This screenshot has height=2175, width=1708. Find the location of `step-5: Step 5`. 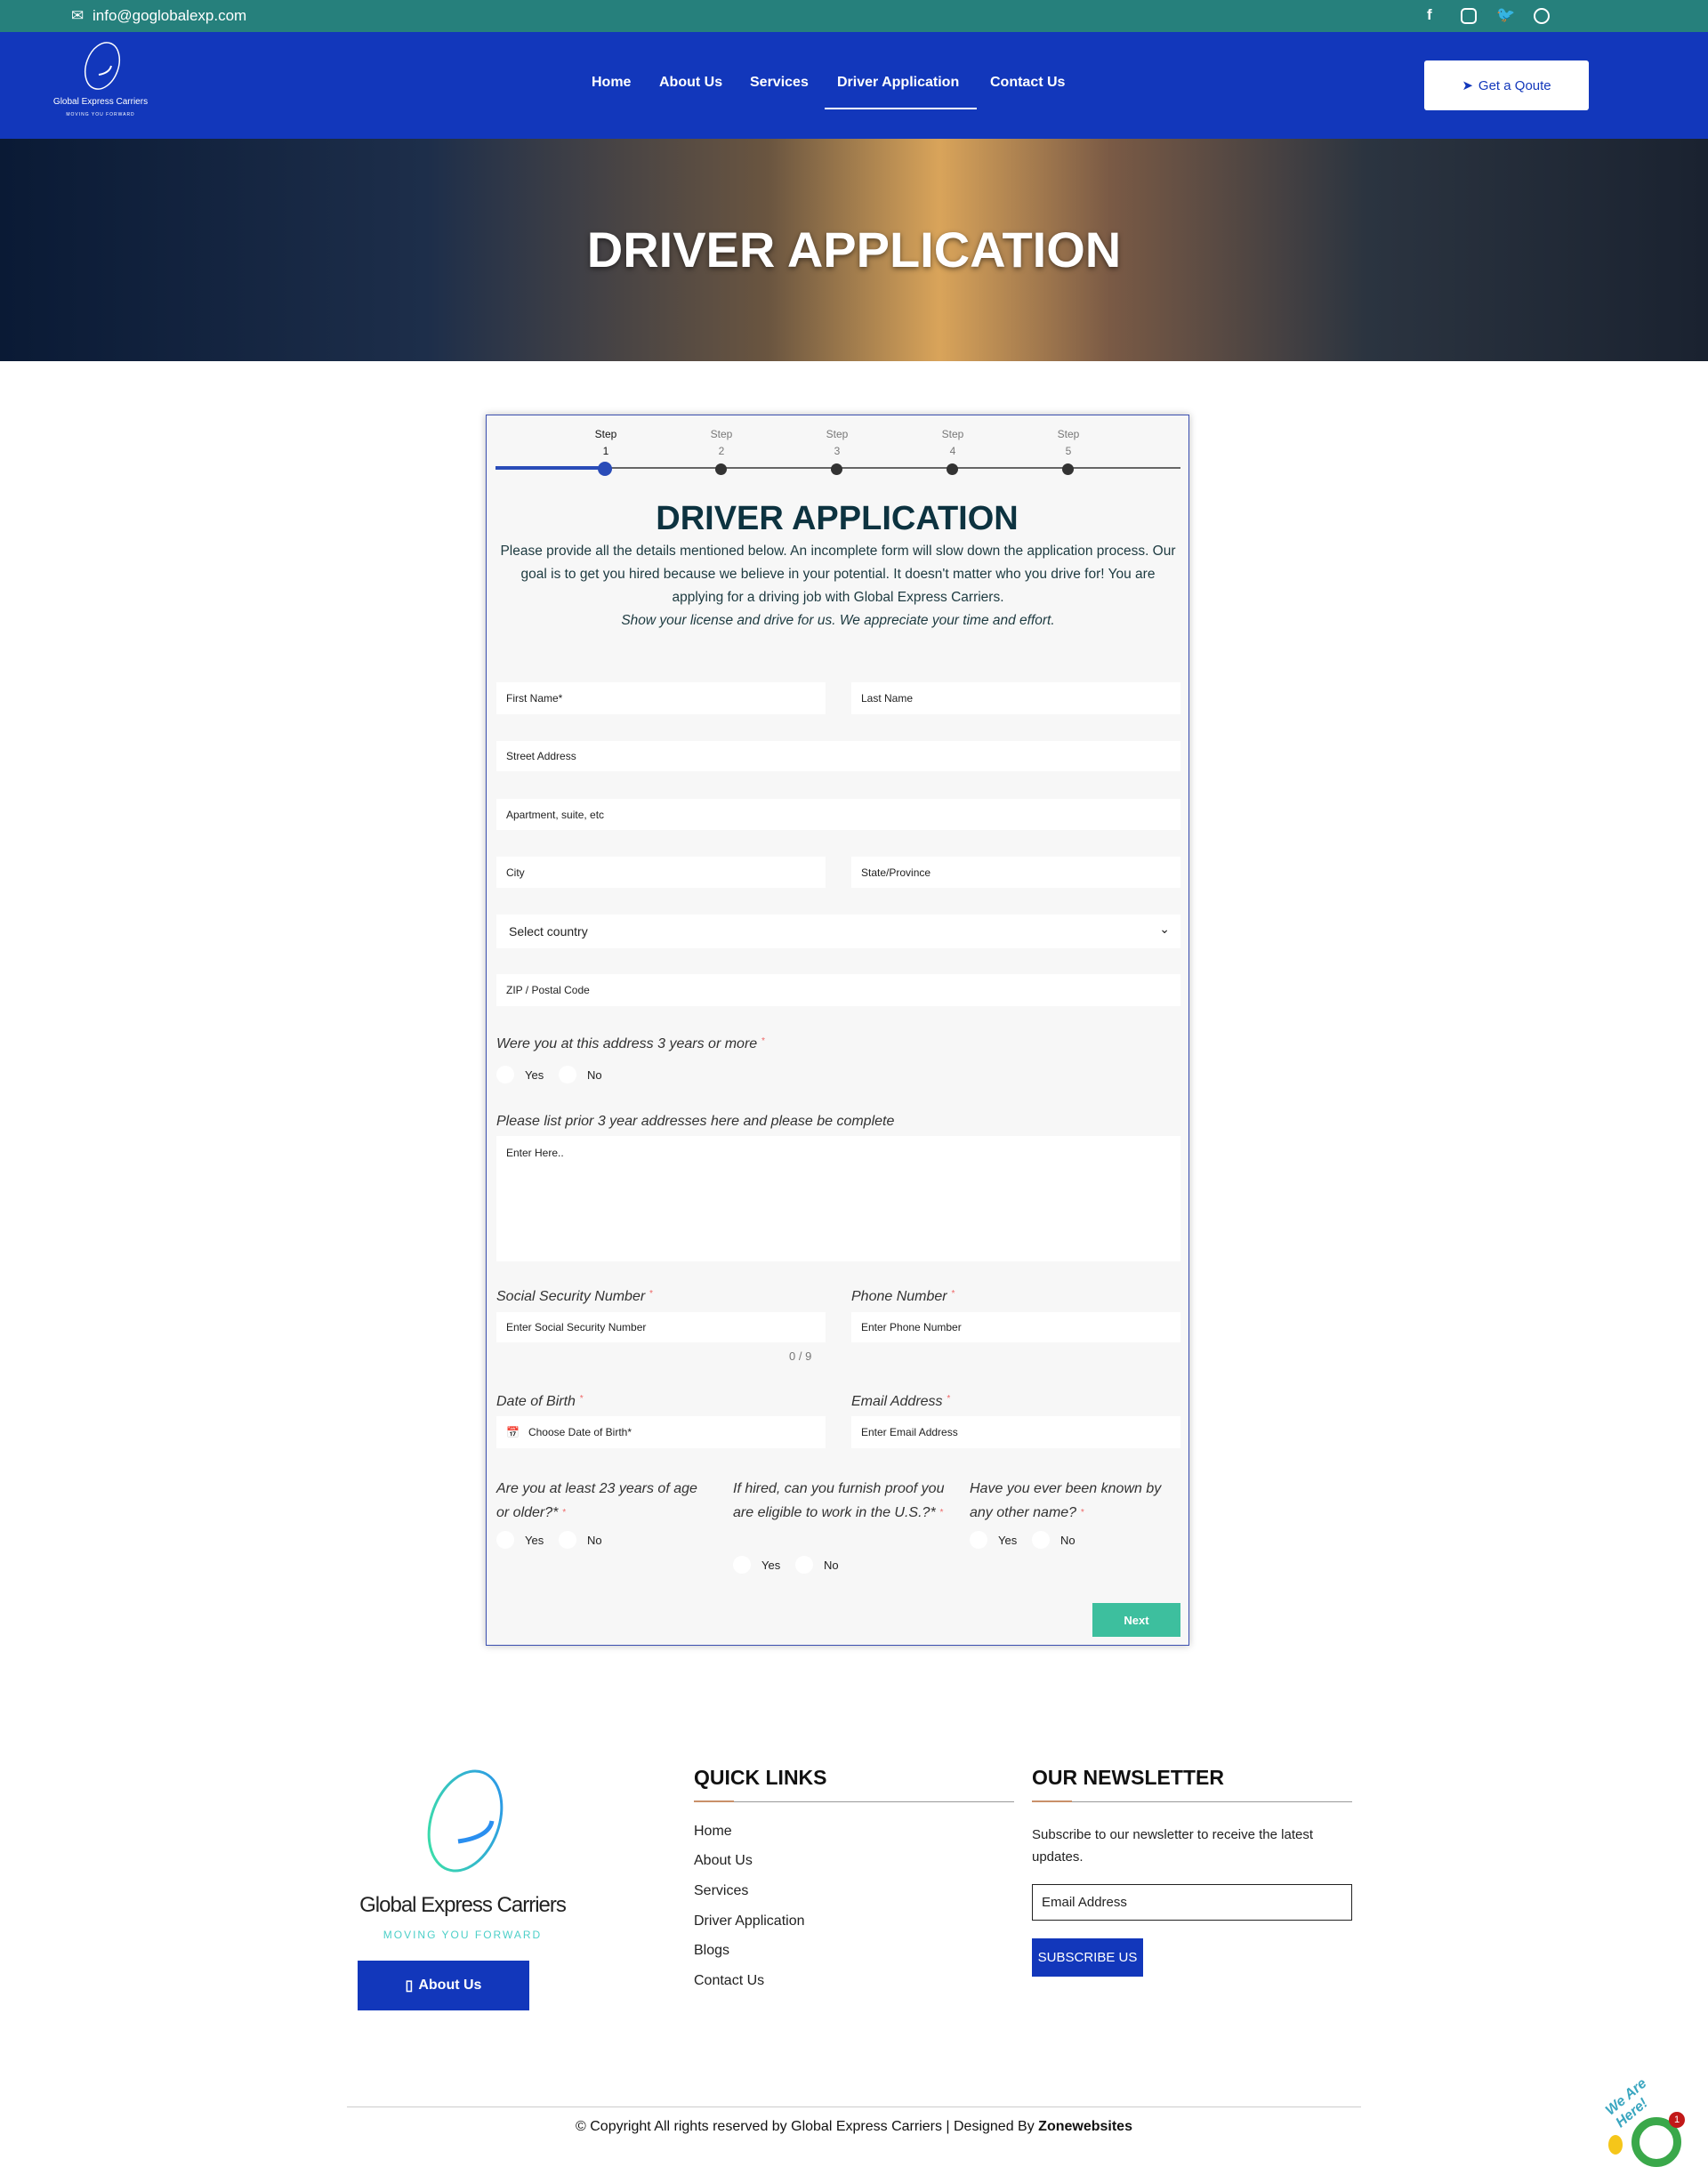

step-5: Step 5 is located at coordinates (1068, 443).